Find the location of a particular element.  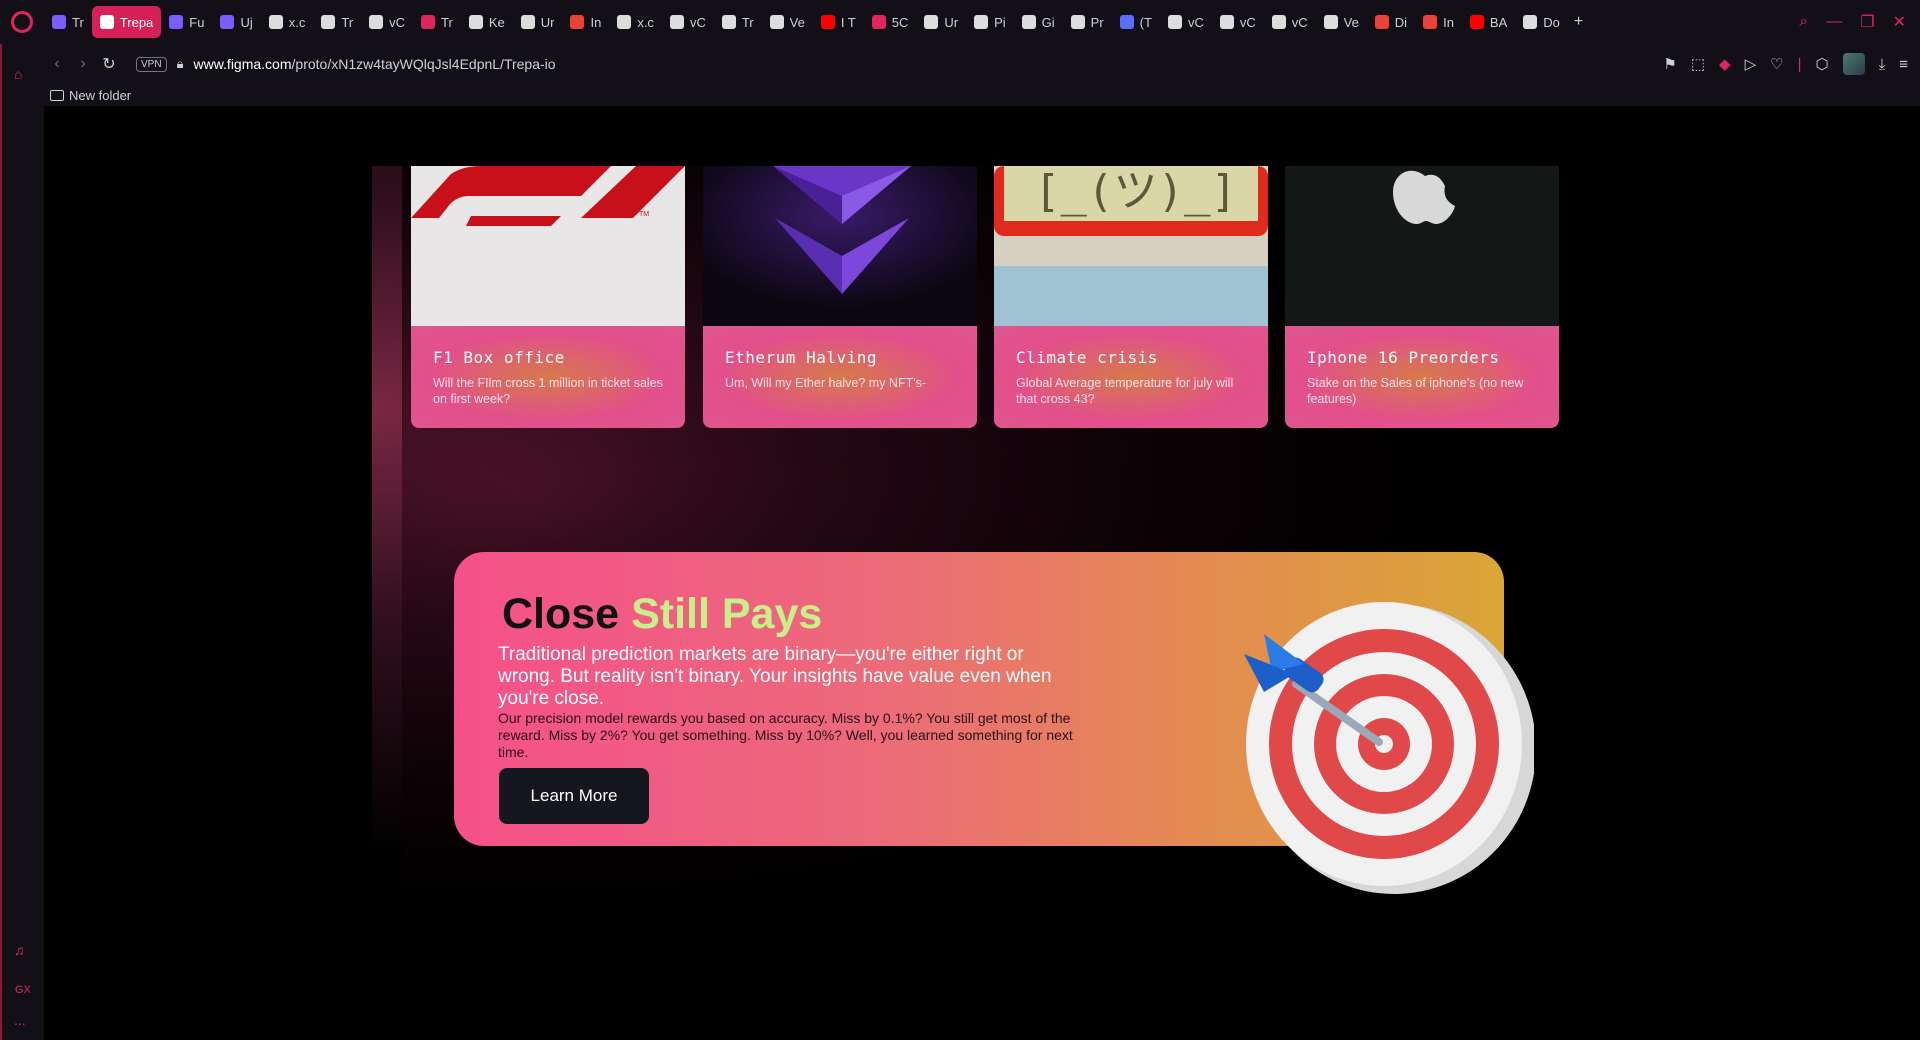

profile-avatar is located at coordinates (1853, 64).